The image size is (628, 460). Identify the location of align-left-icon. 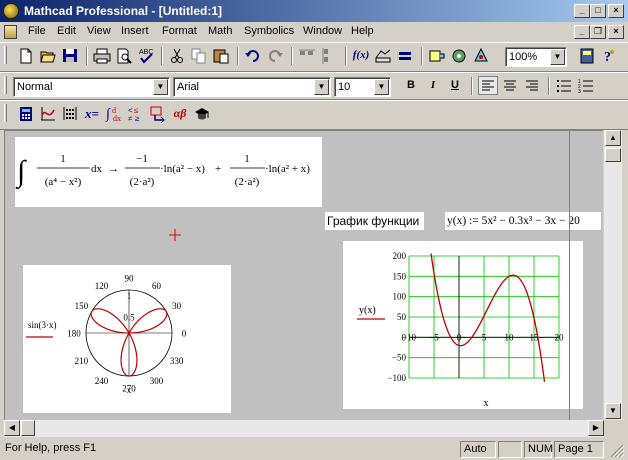
(488, 85).